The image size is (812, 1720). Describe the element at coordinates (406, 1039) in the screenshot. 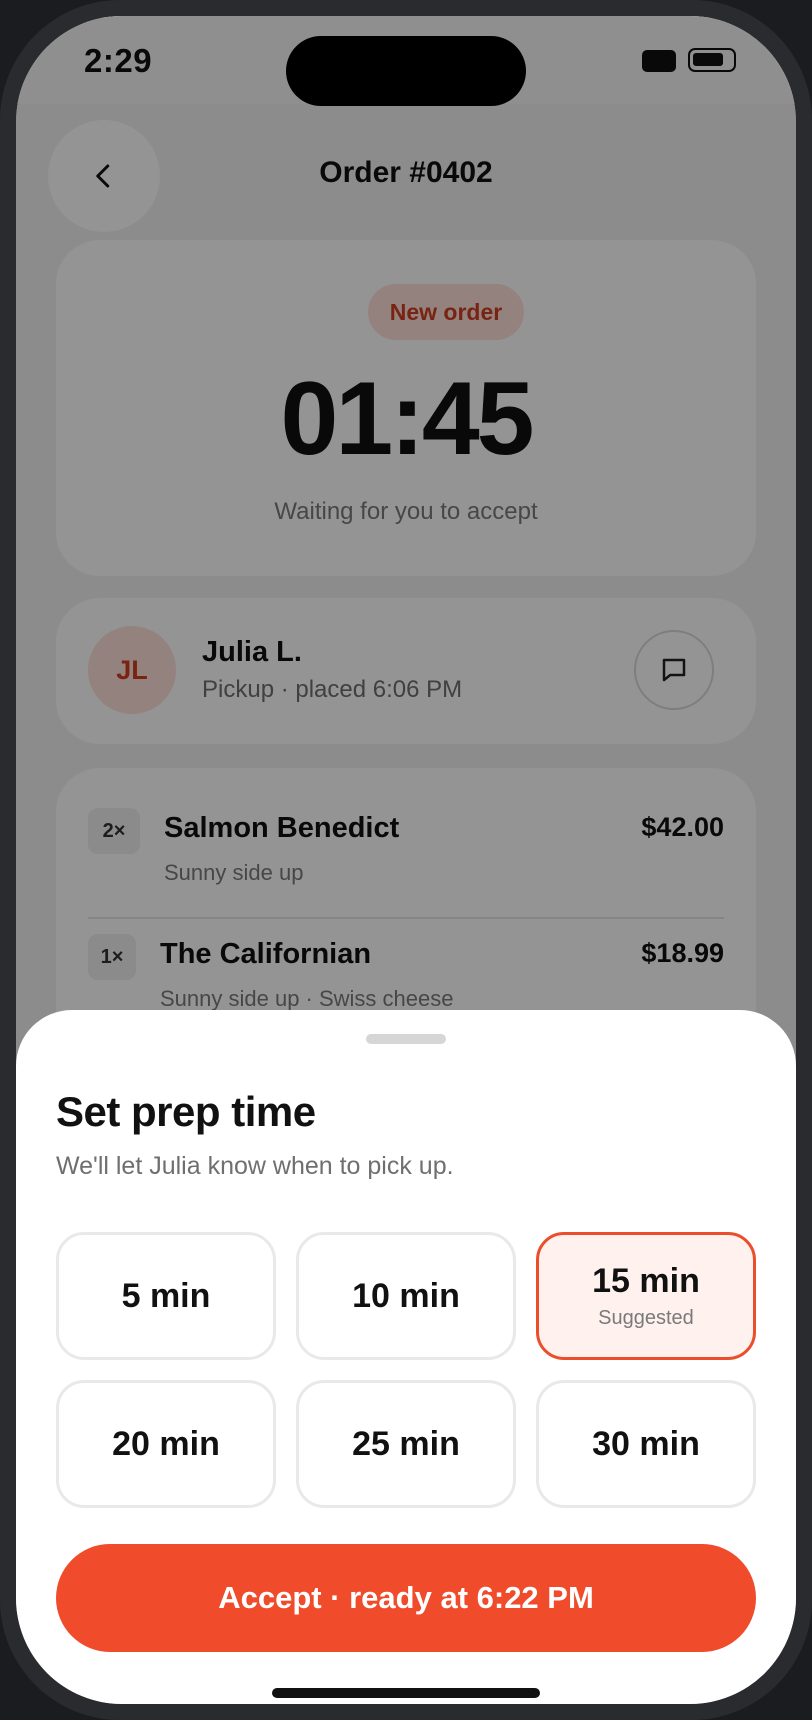

I see `sheet-grabber` at that location.